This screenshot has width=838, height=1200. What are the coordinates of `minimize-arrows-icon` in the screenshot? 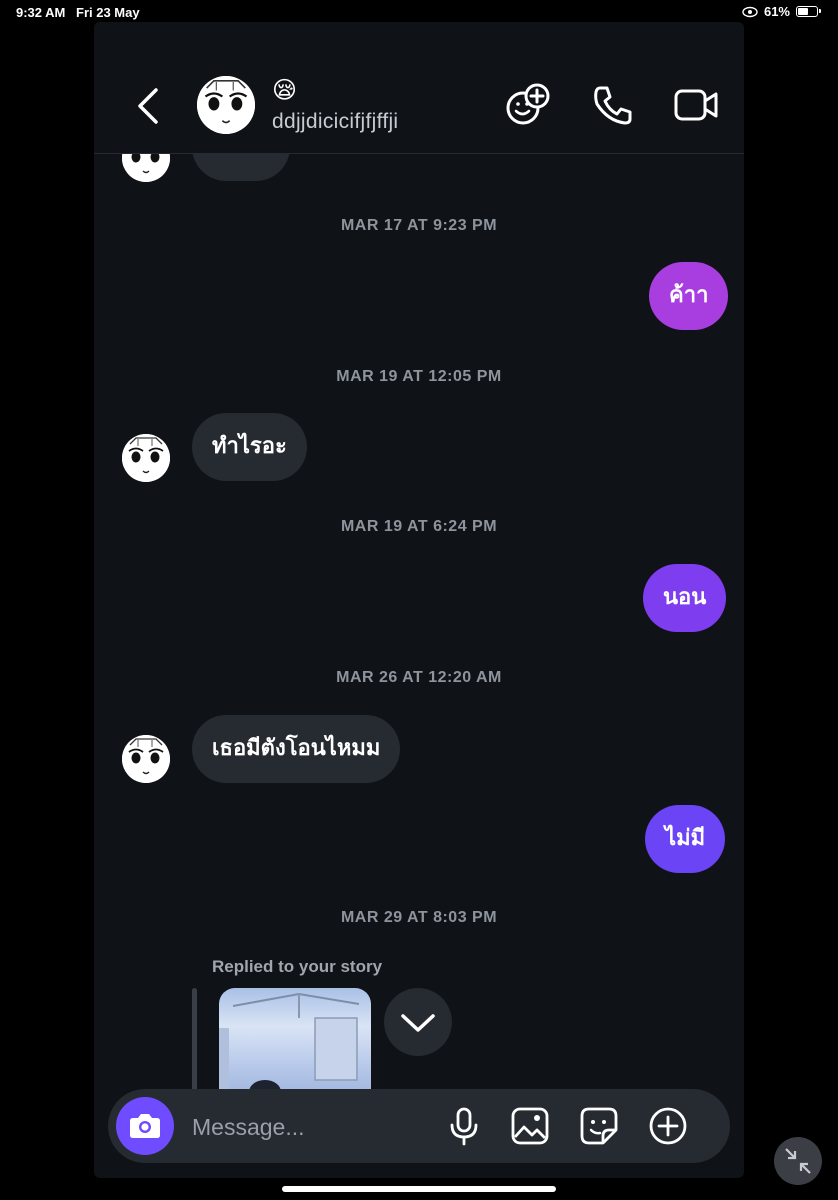 It's located at (798, 1161).